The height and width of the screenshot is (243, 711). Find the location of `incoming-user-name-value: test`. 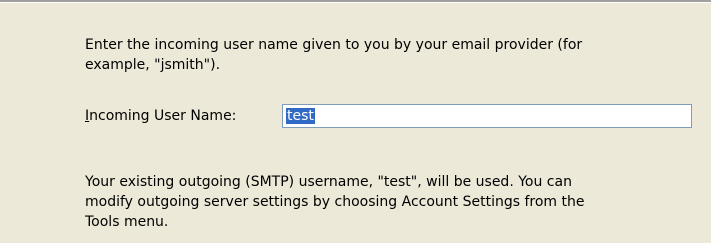

incoming-user-name-value: test is located at coordinates (300, 116).